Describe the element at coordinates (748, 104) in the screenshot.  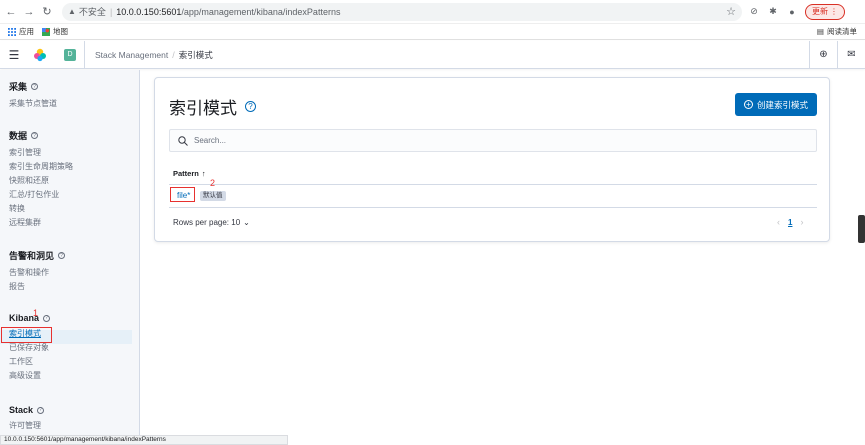
I see `plus-icon: +` at that location.